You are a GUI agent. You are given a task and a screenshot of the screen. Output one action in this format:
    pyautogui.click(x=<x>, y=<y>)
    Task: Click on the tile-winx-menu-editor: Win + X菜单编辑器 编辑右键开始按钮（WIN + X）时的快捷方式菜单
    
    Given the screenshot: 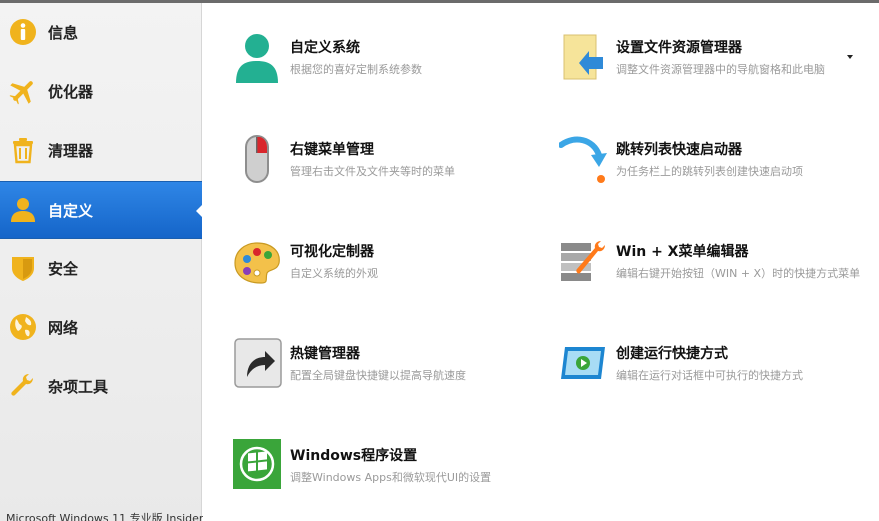 What is the action you would take?
    pyautogui.click(x=714, y=265)
    